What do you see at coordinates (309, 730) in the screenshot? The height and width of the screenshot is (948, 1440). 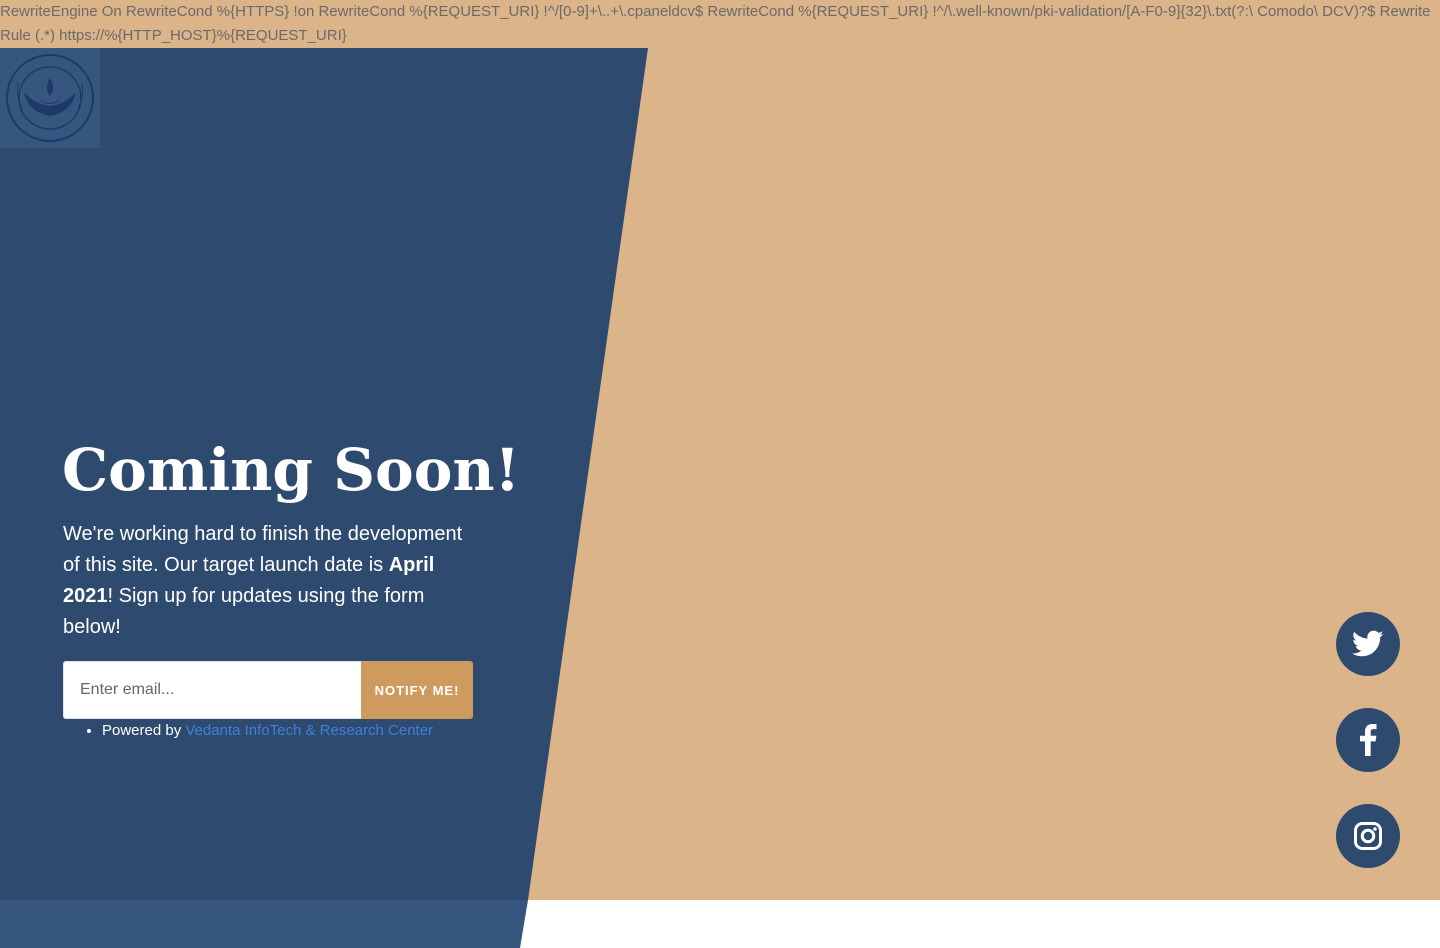 I see `powered-by-link: Vedanta InfoTech & Research Center` at bounding box center [309, 730].